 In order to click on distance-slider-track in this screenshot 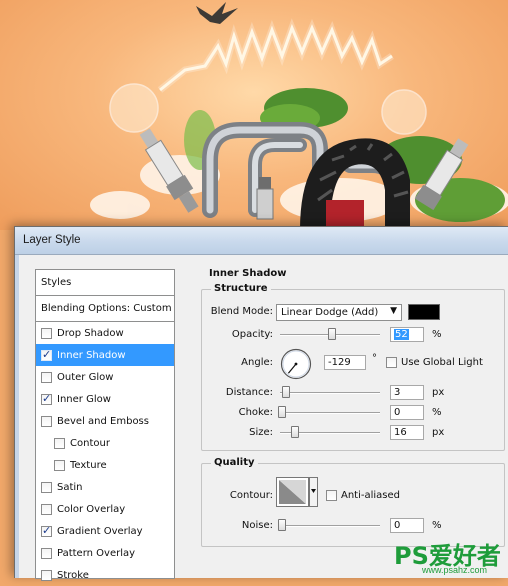, I will do `click(330, 393)`.